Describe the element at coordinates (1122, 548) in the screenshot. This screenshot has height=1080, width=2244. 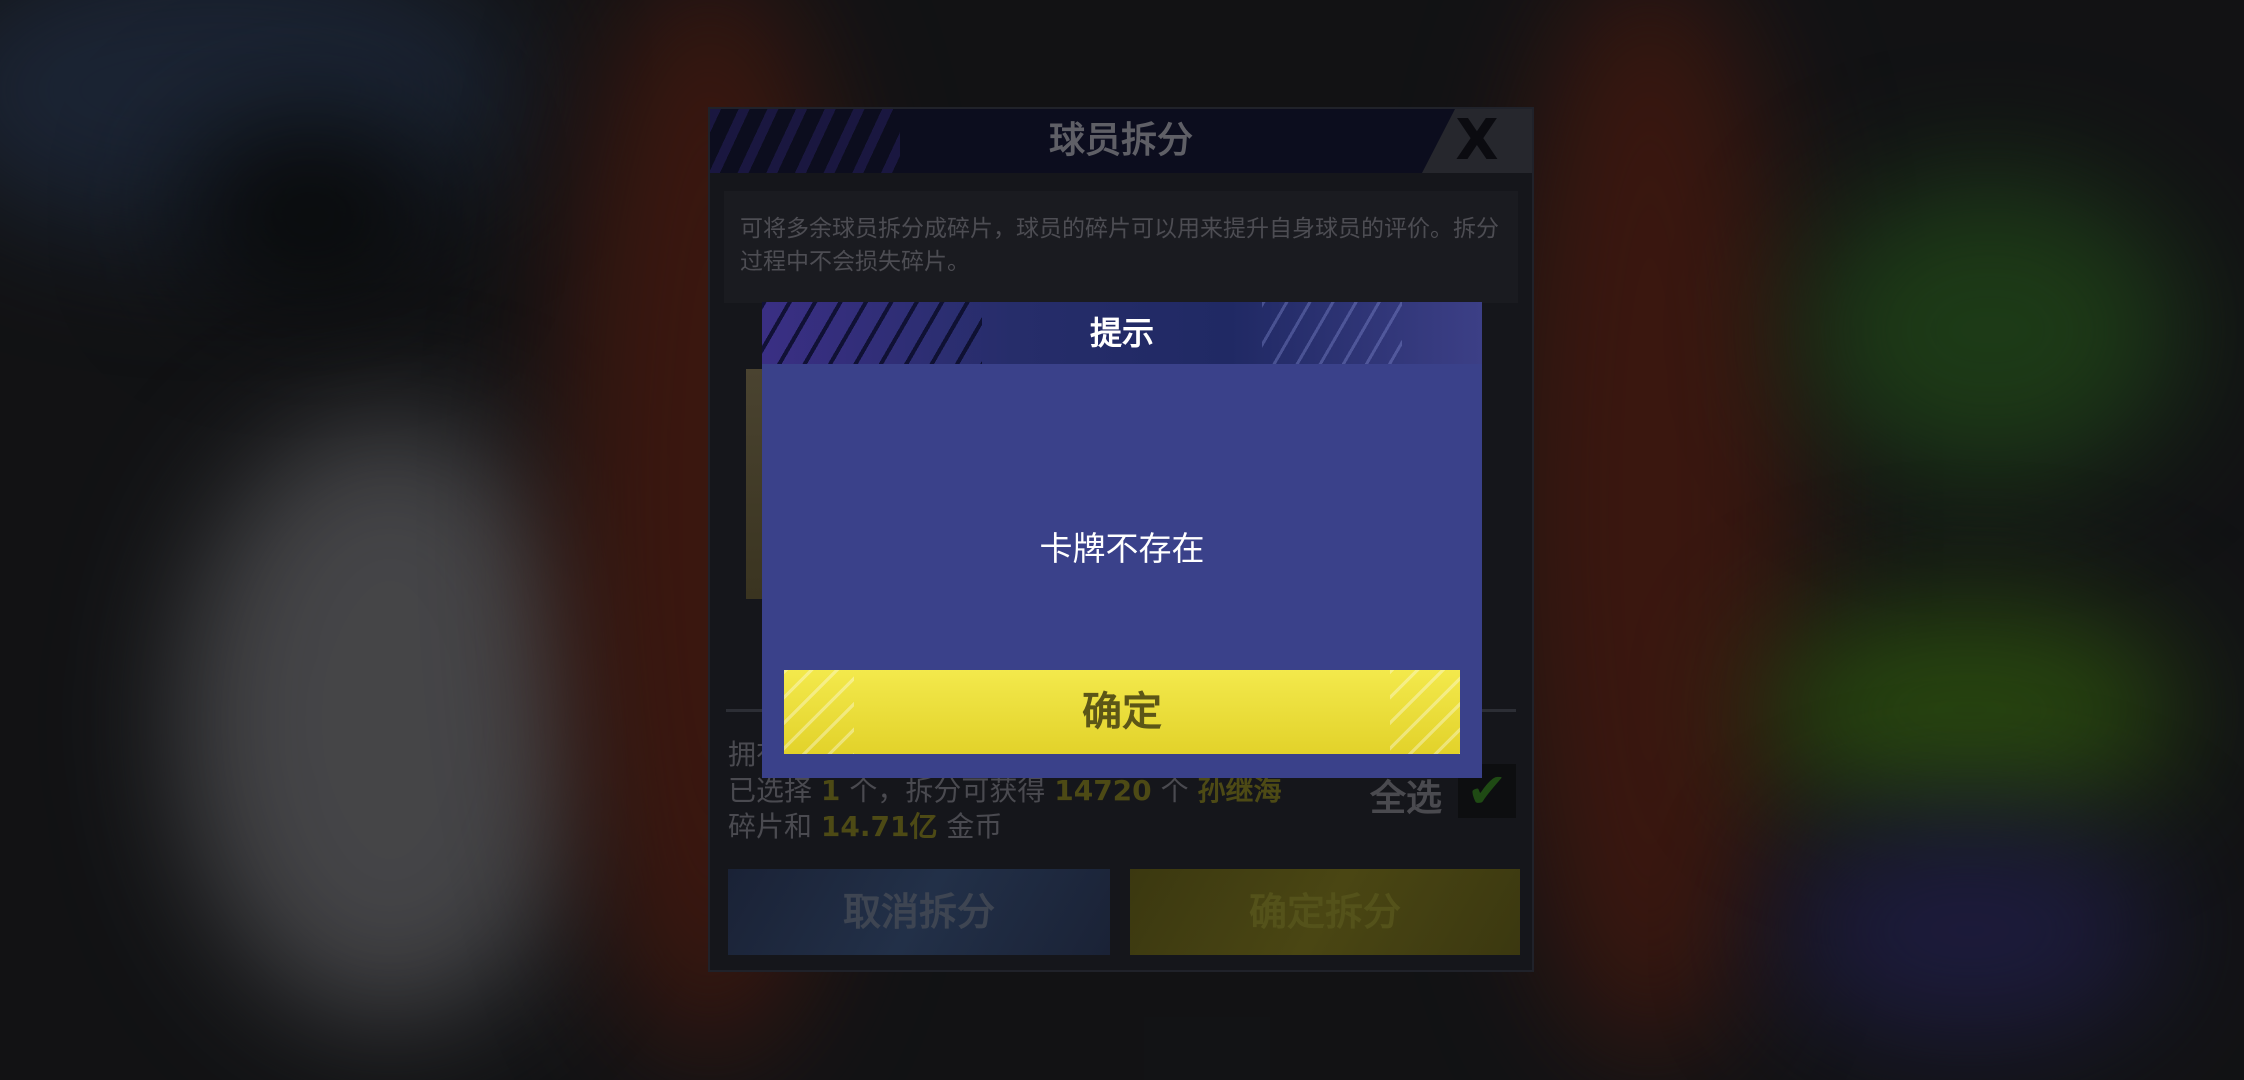
I see `hint-message: 卡牌不存在` at that location.